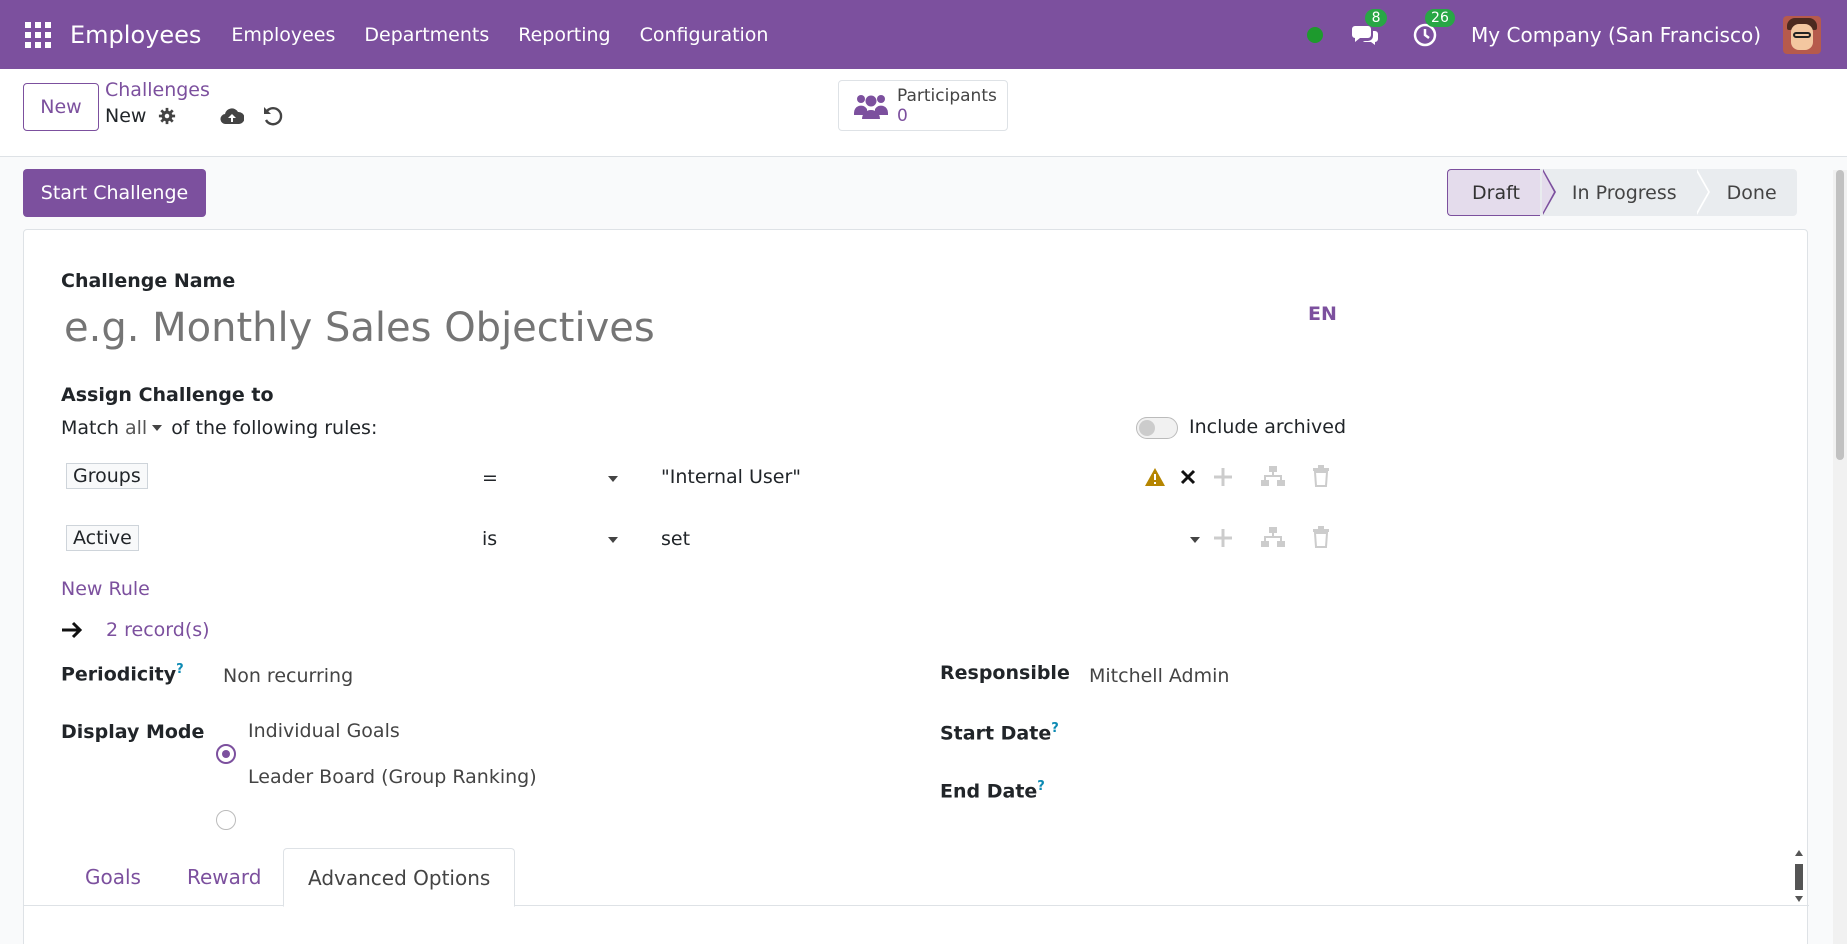  Describe the element at coordinates (107, 476) in the screenshot. I see `rule-field-groups: Groups` at that location.